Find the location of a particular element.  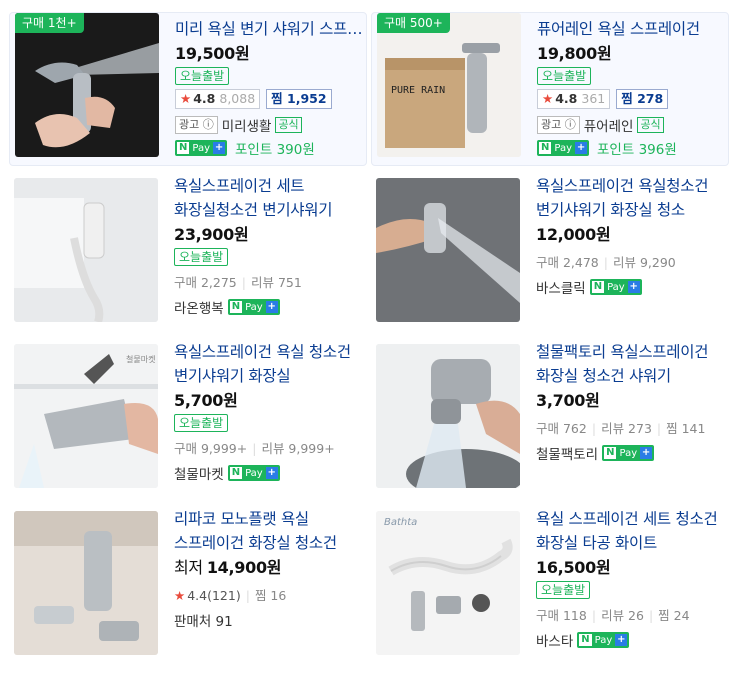

box-brand: PURE RAIN is located at coordinates (418, 90).